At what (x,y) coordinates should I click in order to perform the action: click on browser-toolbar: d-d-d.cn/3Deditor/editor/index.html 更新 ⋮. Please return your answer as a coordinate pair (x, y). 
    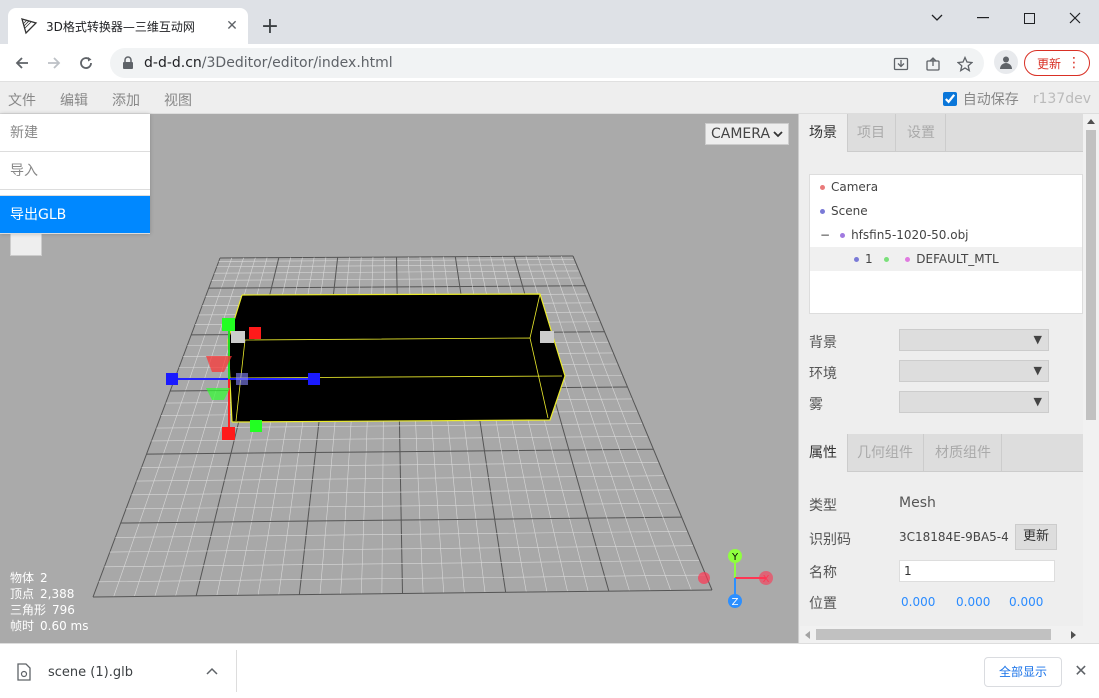
    Looking at the image, I should click on (549, 63).